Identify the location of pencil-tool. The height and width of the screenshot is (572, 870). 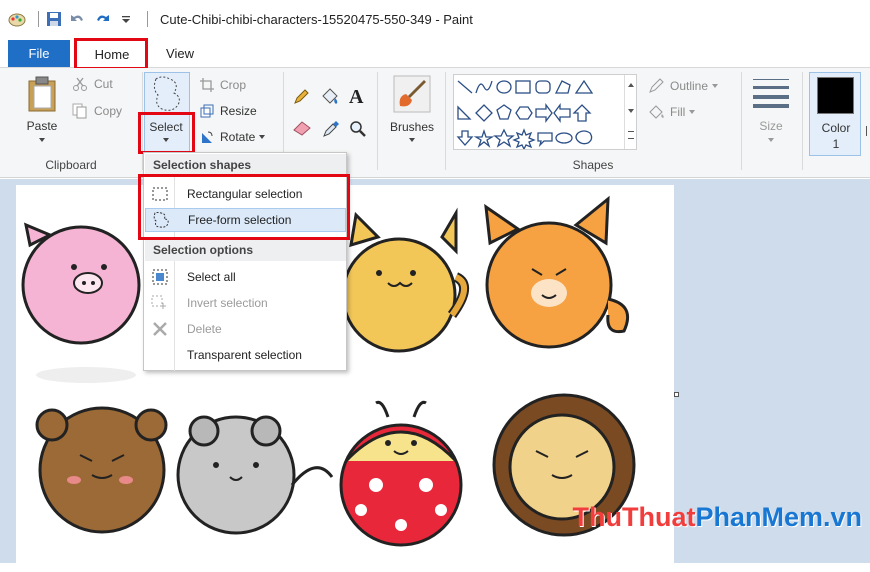
(301, 98).